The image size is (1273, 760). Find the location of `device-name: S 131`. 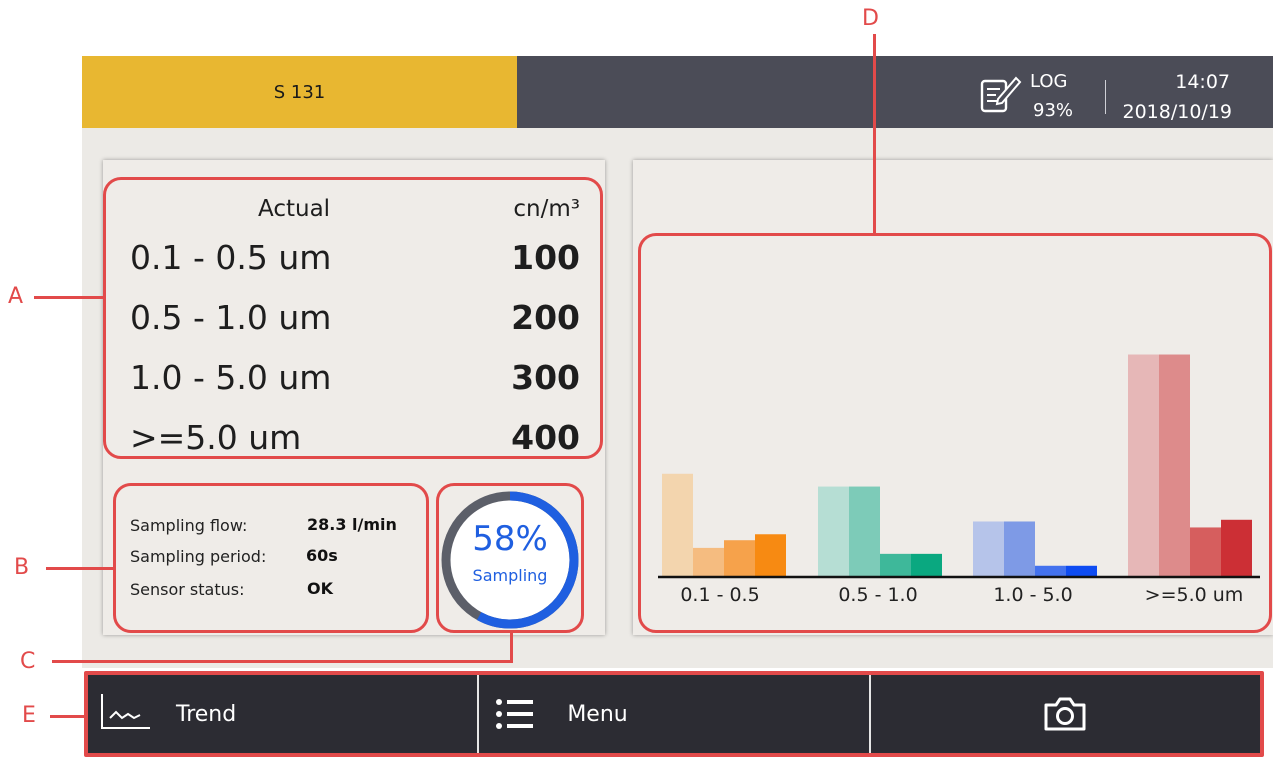

device-name: S 131 is located at coordinates (299, 92).